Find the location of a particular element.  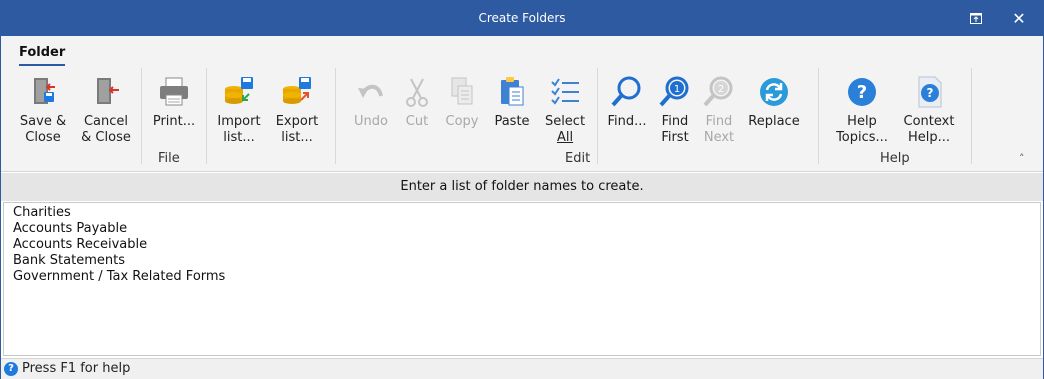

find-first-icon: 1 is located at coordinates (674, 91).